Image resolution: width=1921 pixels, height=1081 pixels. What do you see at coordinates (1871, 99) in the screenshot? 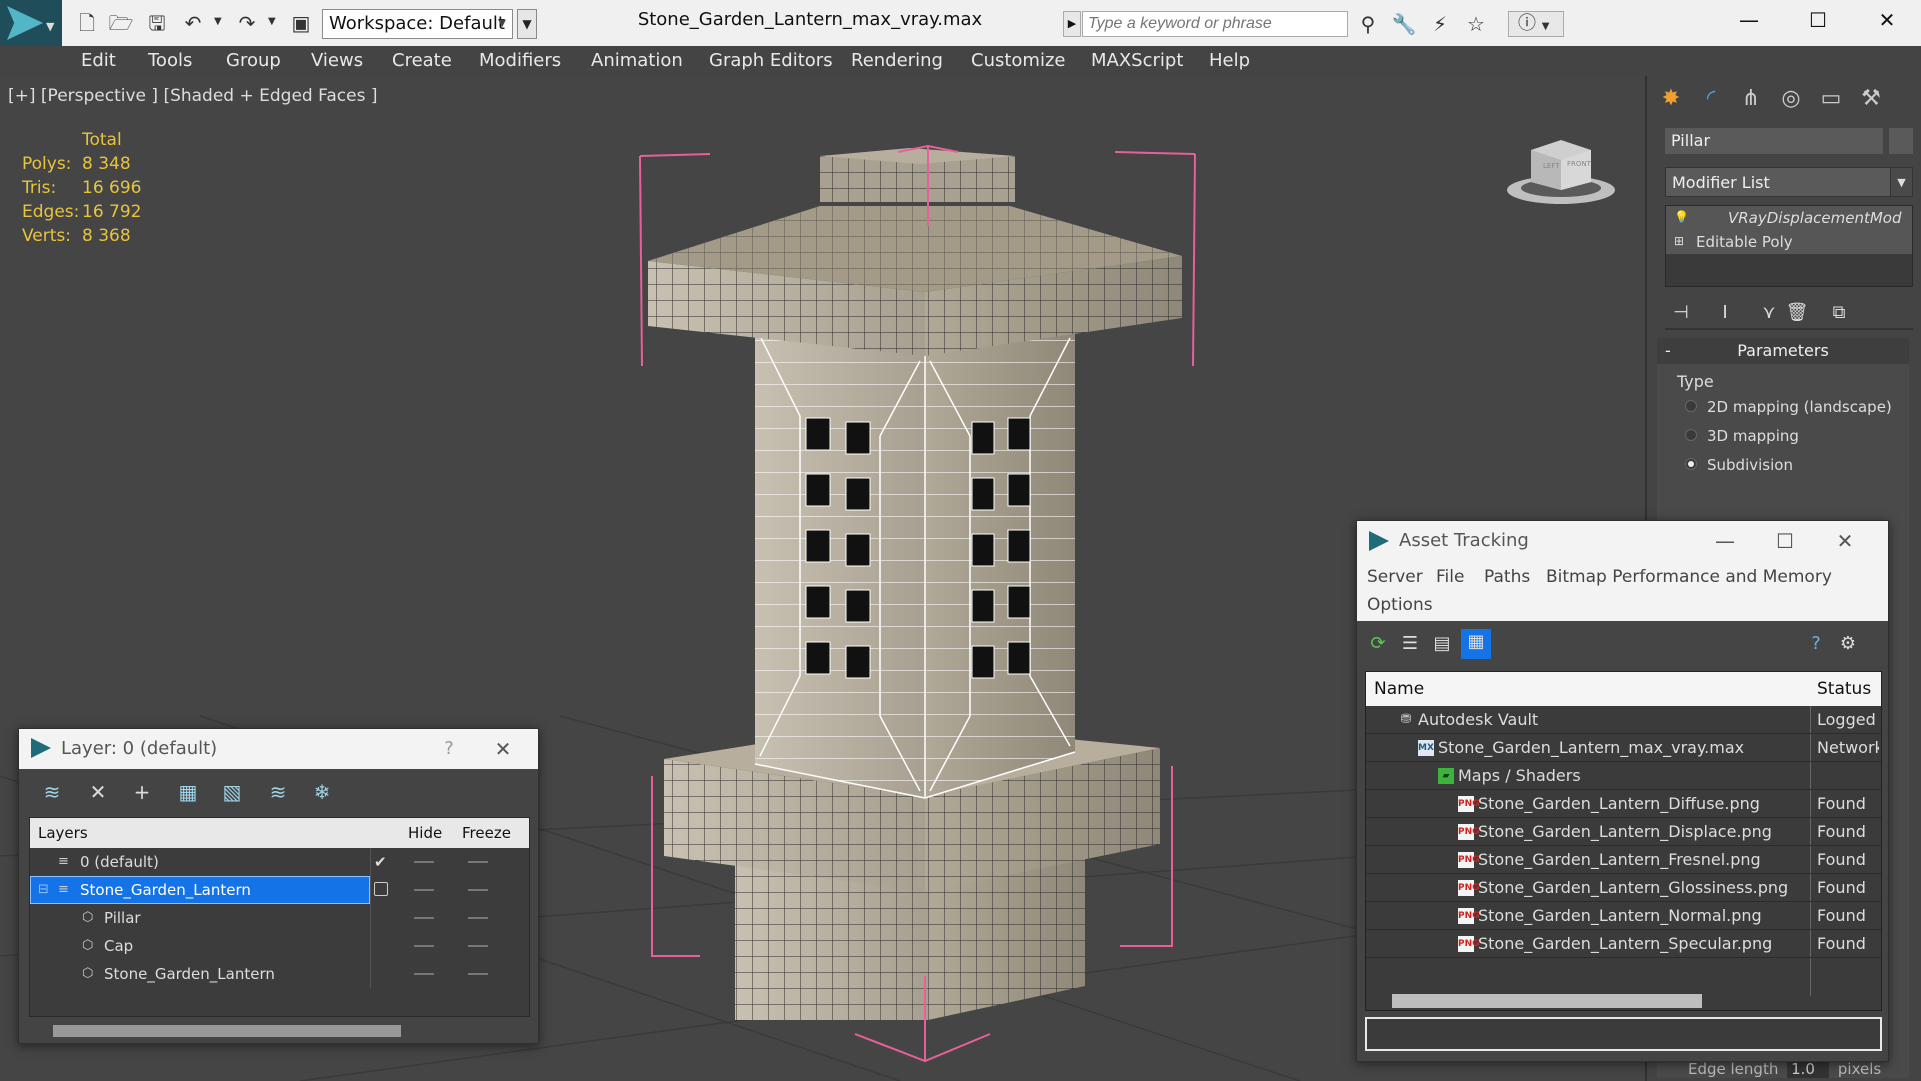
I see `utilities-tab-icon: ⚒` at bounding box center [1871, 99].